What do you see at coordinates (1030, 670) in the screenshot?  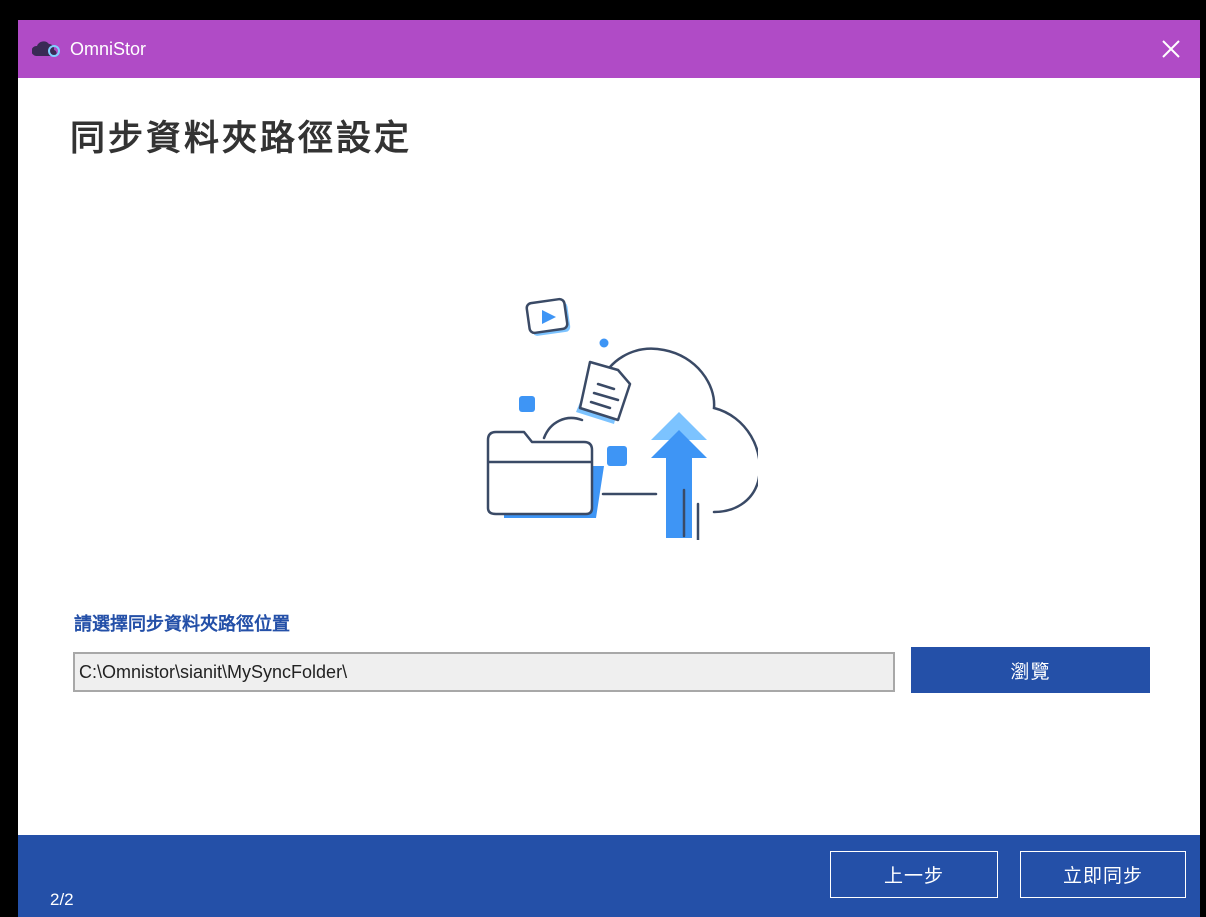 I see `browse-button: 瀏覽` at bounding box center [1030, 670].